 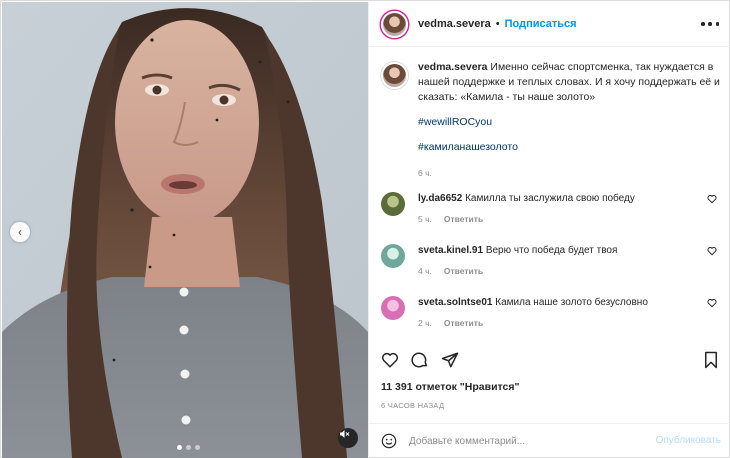 What do you see at coordinates (440, 198) in the screenshot?
I see `comment-username: ly.da6652` at bounding box center [440, 198].